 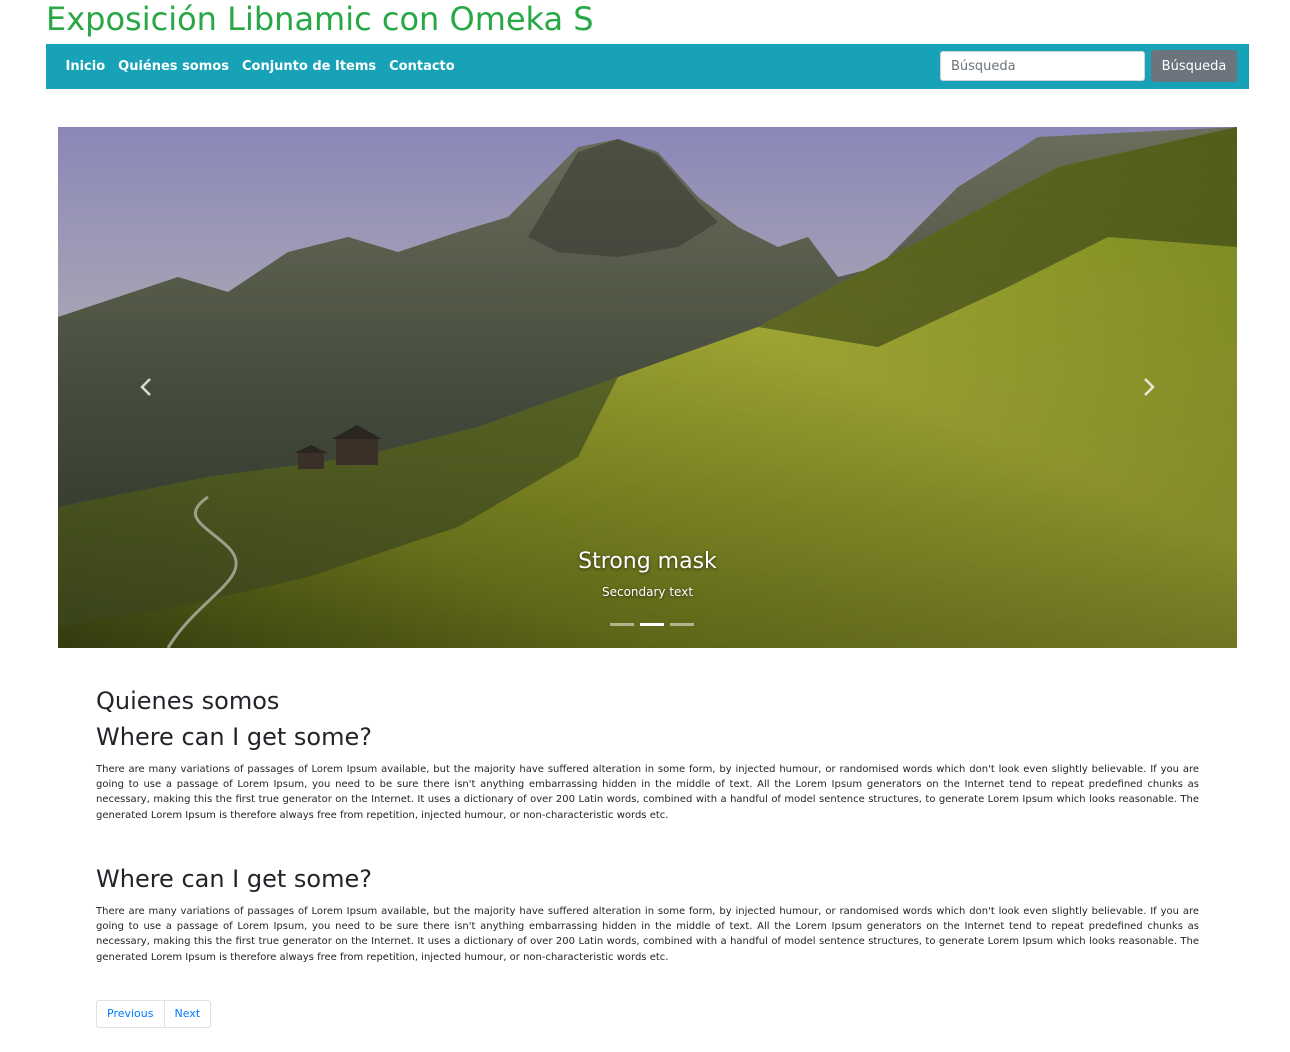 I want to click on nav-item-conjunto-de-items: Conjunto de Items, so click(x=309, y=66).